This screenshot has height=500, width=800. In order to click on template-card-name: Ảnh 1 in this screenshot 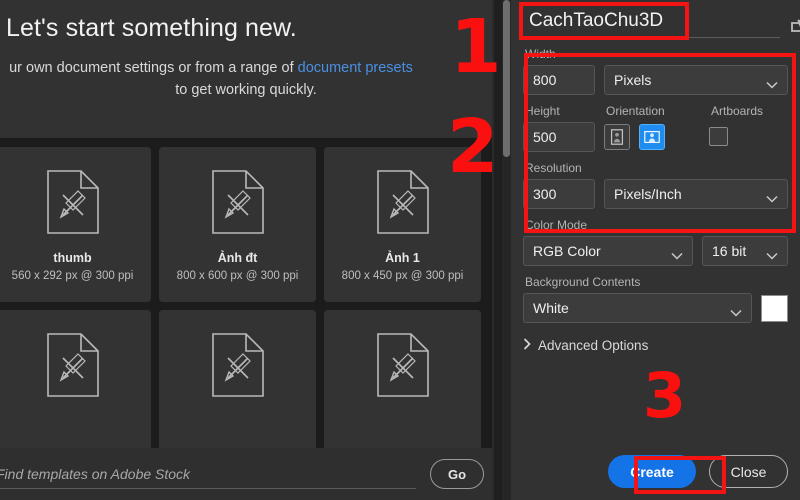, I will do `click(402, 258)`.